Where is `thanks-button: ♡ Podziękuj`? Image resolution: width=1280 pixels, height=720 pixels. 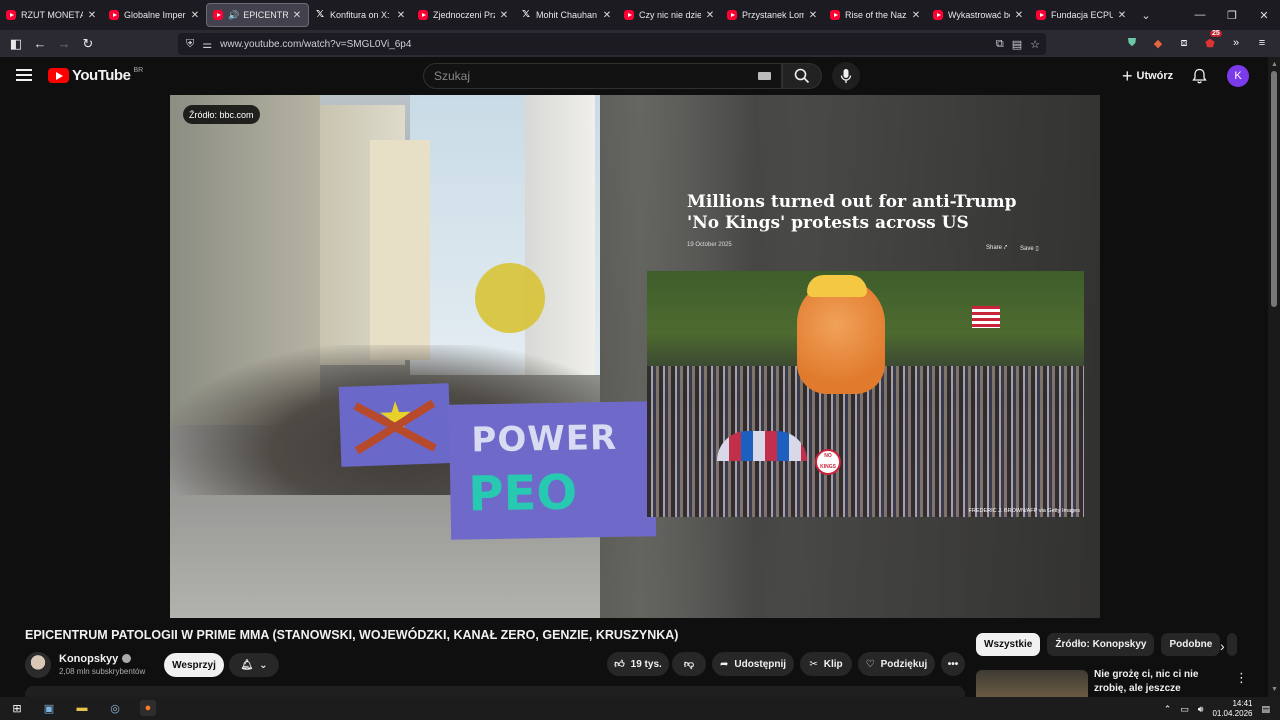
thanks-button: ♡ Podziękuj is located at coordinates (896, 664).